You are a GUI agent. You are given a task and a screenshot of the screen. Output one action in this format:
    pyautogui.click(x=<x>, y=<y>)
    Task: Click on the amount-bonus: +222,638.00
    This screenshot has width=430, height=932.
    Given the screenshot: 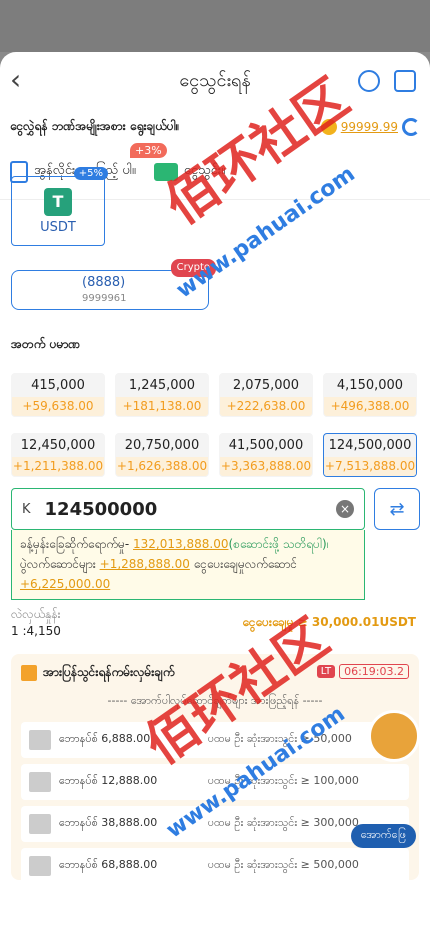 What is the action you would take?
    pyautogui.click(x=266, y=406)
    